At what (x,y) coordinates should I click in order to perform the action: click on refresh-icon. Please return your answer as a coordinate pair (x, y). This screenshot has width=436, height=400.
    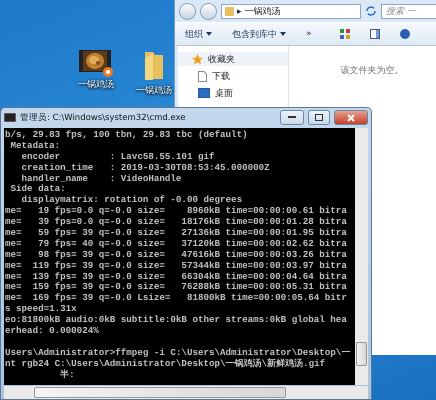
    Looking at the image, I should click on (371, 11).